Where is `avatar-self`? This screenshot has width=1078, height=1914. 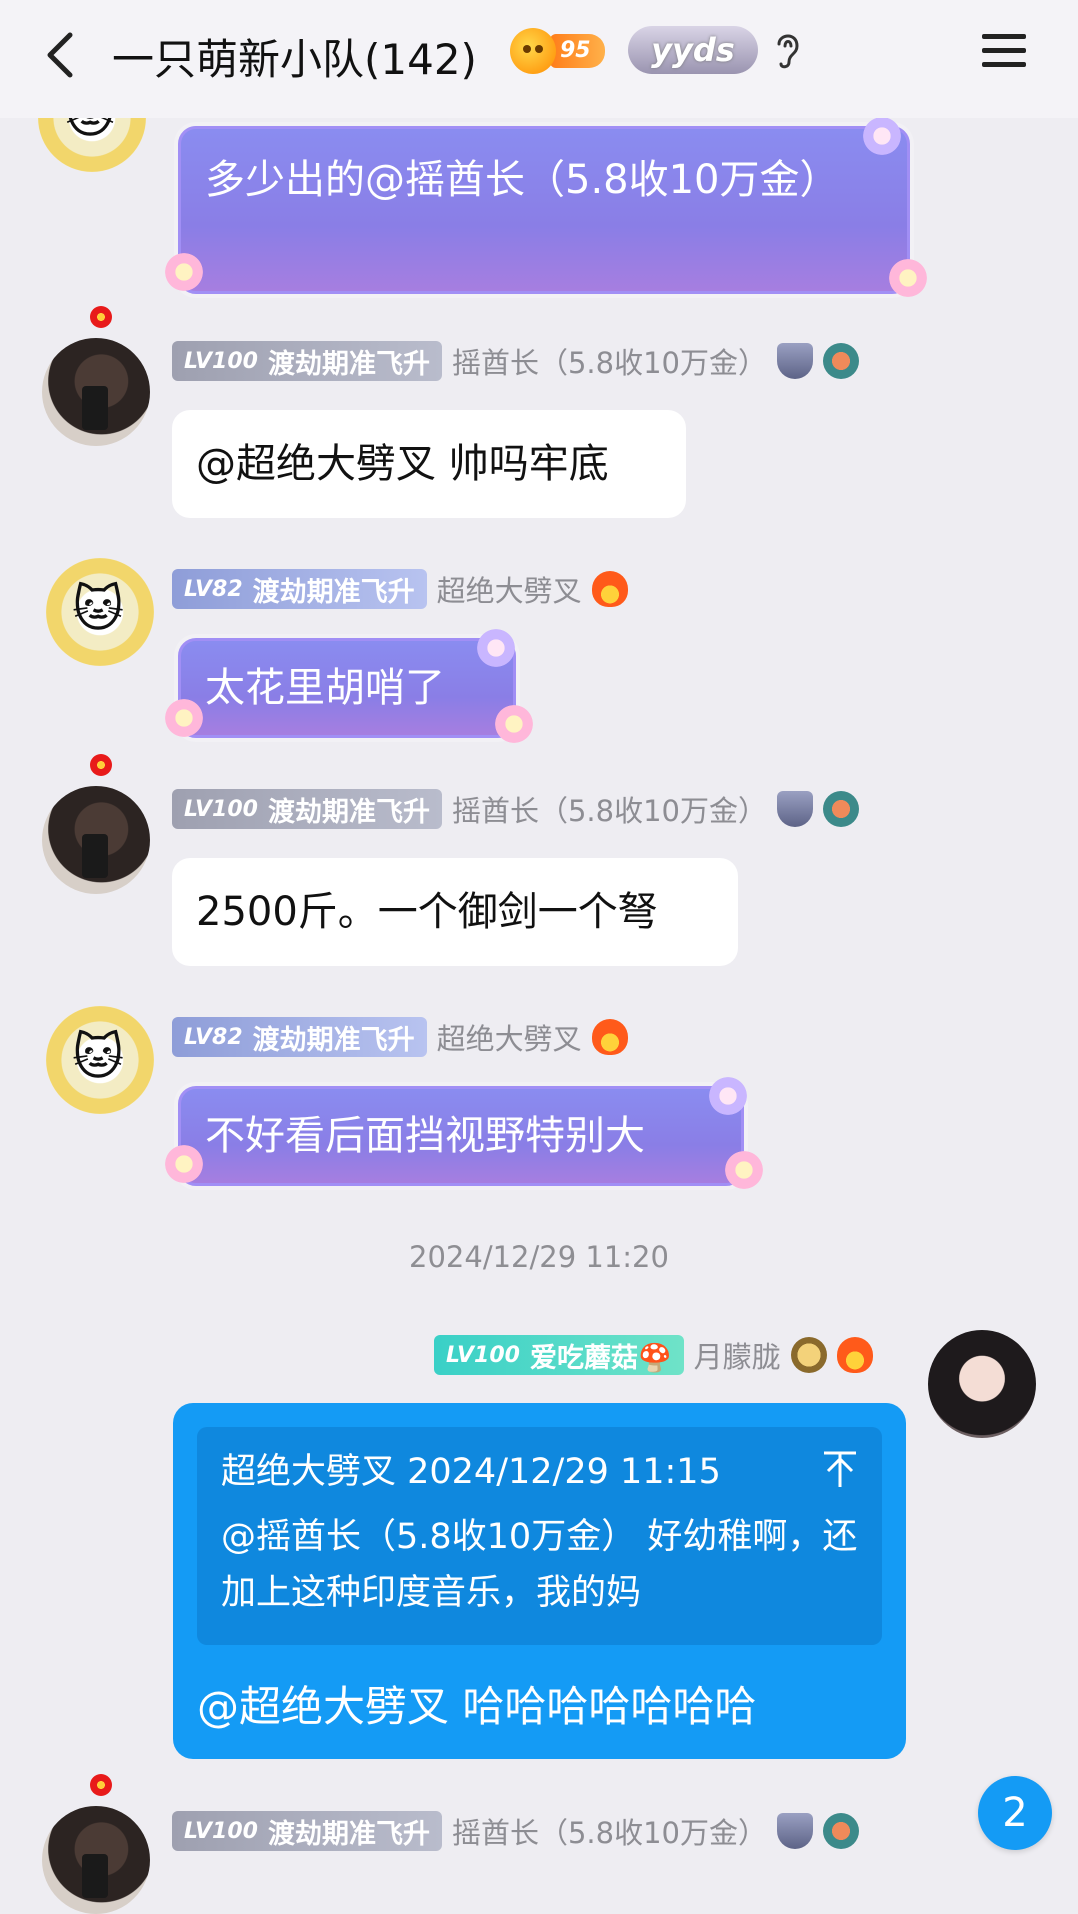 avatar-self is located at coordinates (982, 1384).